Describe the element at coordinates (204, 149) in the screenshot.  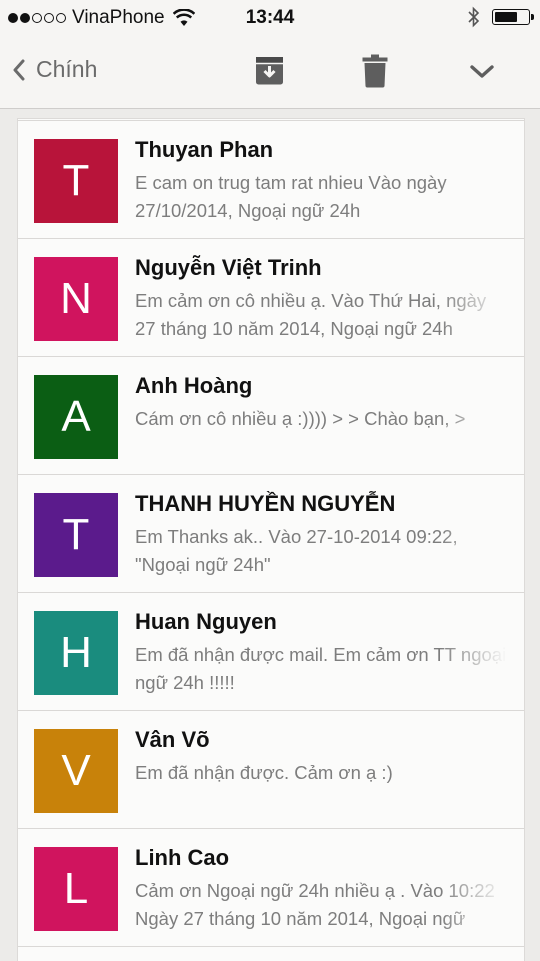
I see `sender-name: Thuyan Phan` at that location.